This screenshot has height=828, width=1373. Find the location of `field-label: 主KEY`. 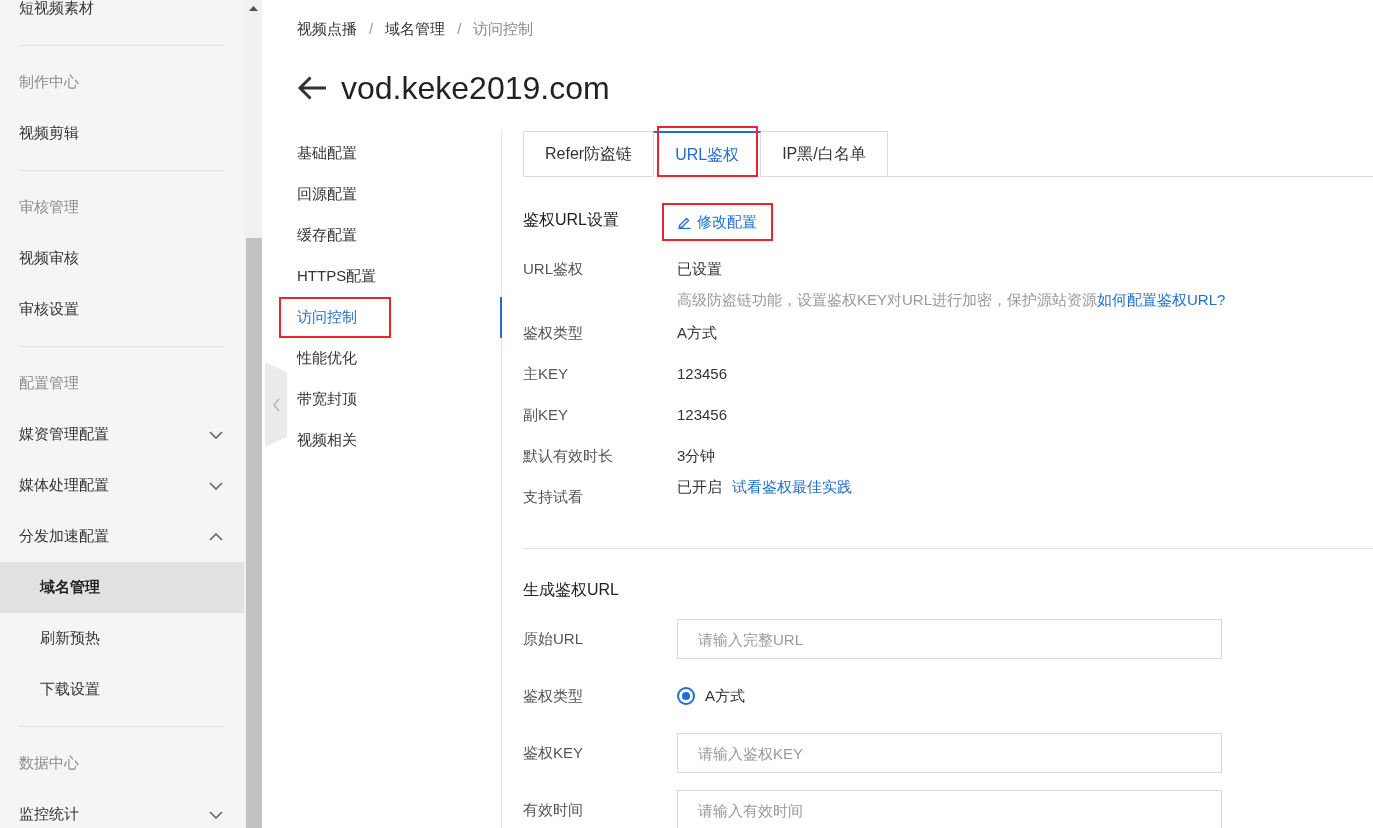

field-label: 主KEY is located at coordinates (546, 374).